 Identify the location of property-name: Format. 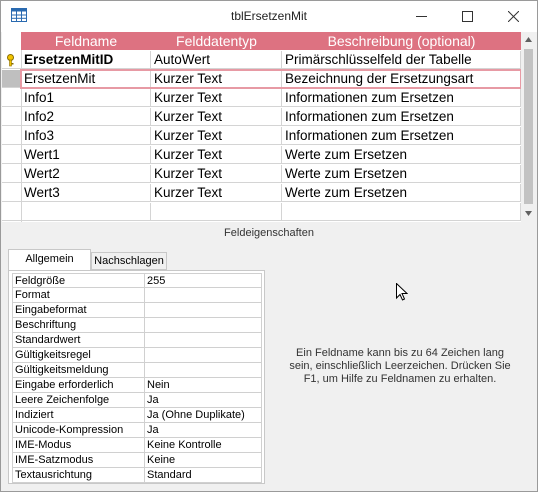
(78, 295).